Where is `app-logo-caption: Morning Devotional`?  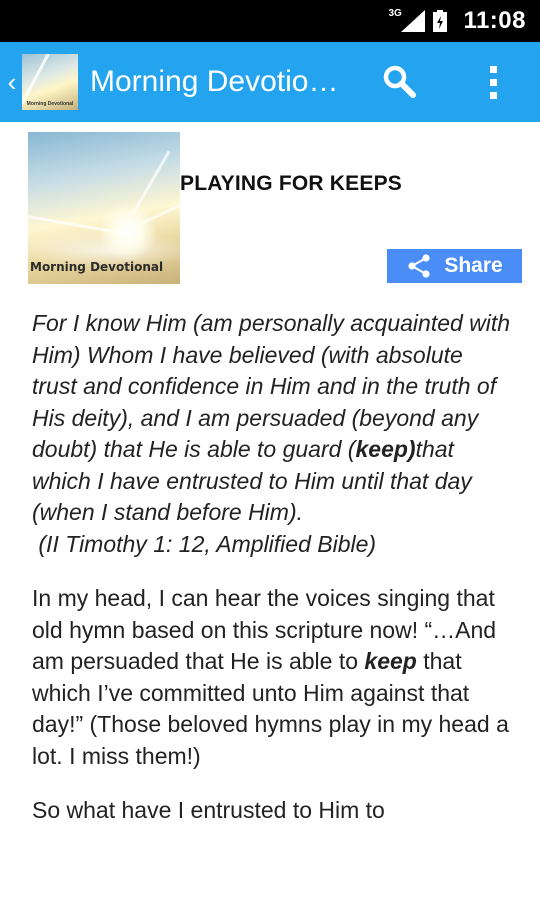
app-logo-caption: Morning Devotional is located at coordinates (50, 104).